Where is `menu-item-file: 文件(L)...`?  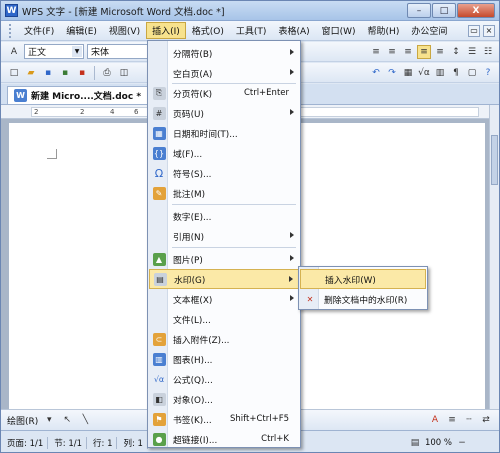 menu-item-file: 文件(L)... is located at coordinates (224, 319).